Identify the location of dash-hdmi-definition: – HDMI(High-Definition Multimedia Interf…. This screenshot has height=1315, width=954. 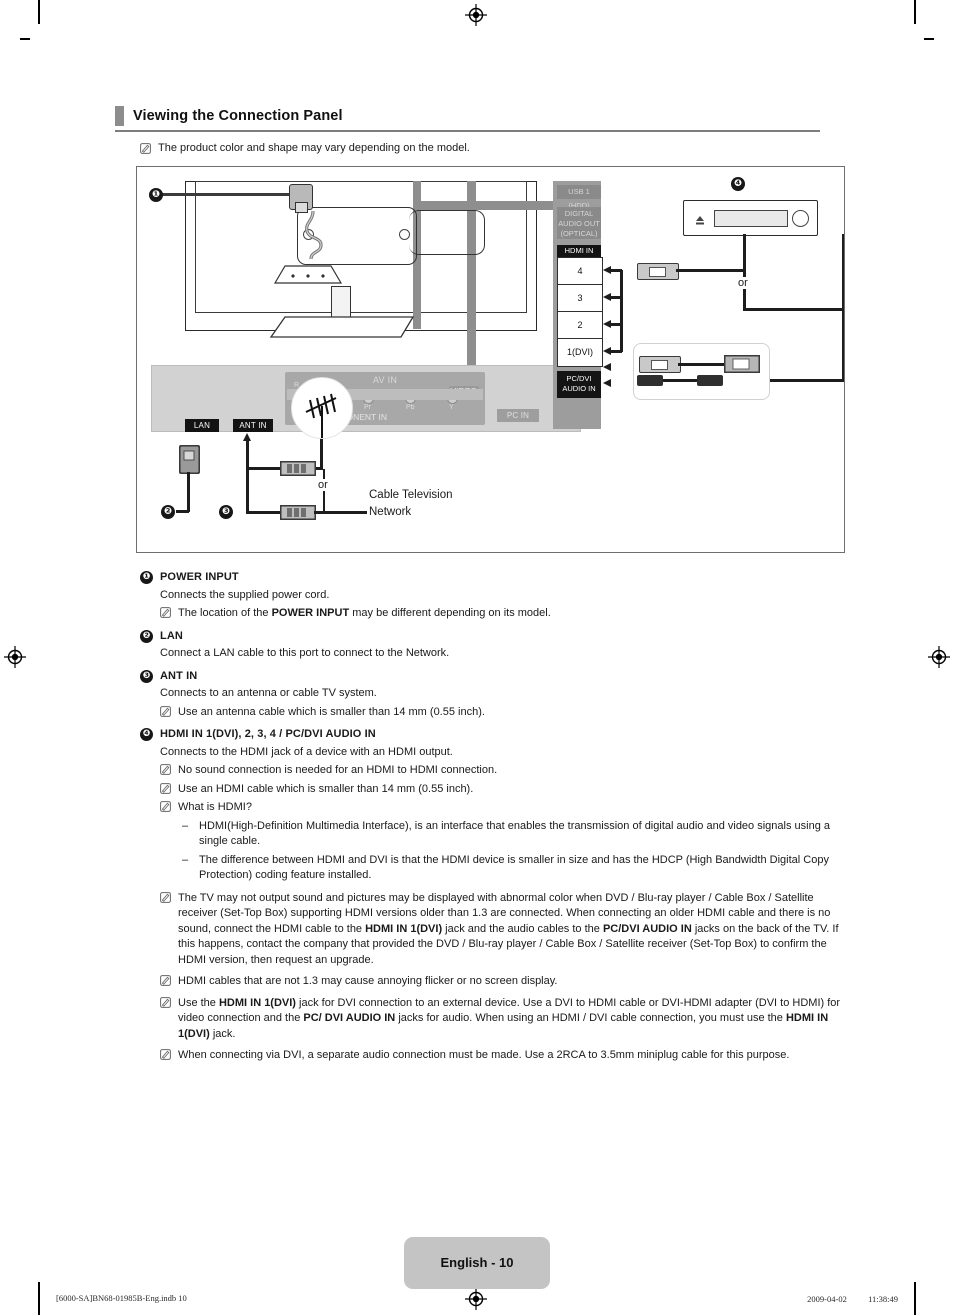
(516, 834).